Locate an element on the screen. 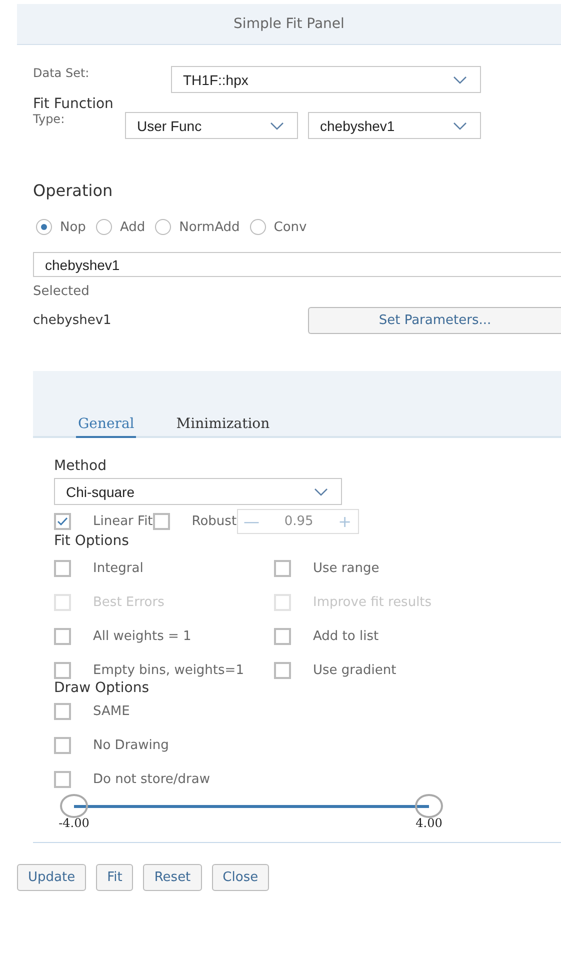 The width and height of the screenshot is (561, 959). dropdown: Chi-square is located at coordinates (198, 491).